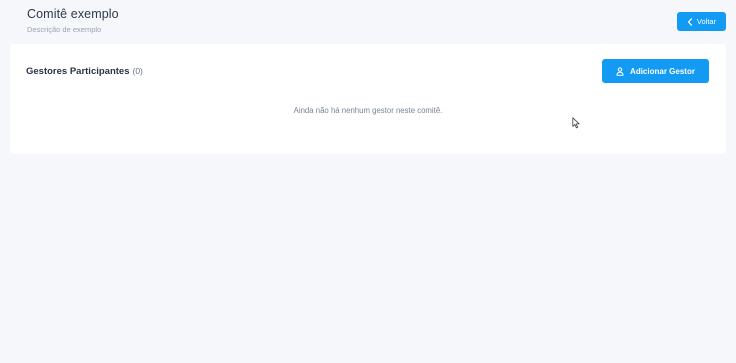 The width and height of the screenshot is (736, 363). What do you see at coordinates (137, 71) in the screenshot?
I see `count-badge: (0)` at bounding box center [137, 71].